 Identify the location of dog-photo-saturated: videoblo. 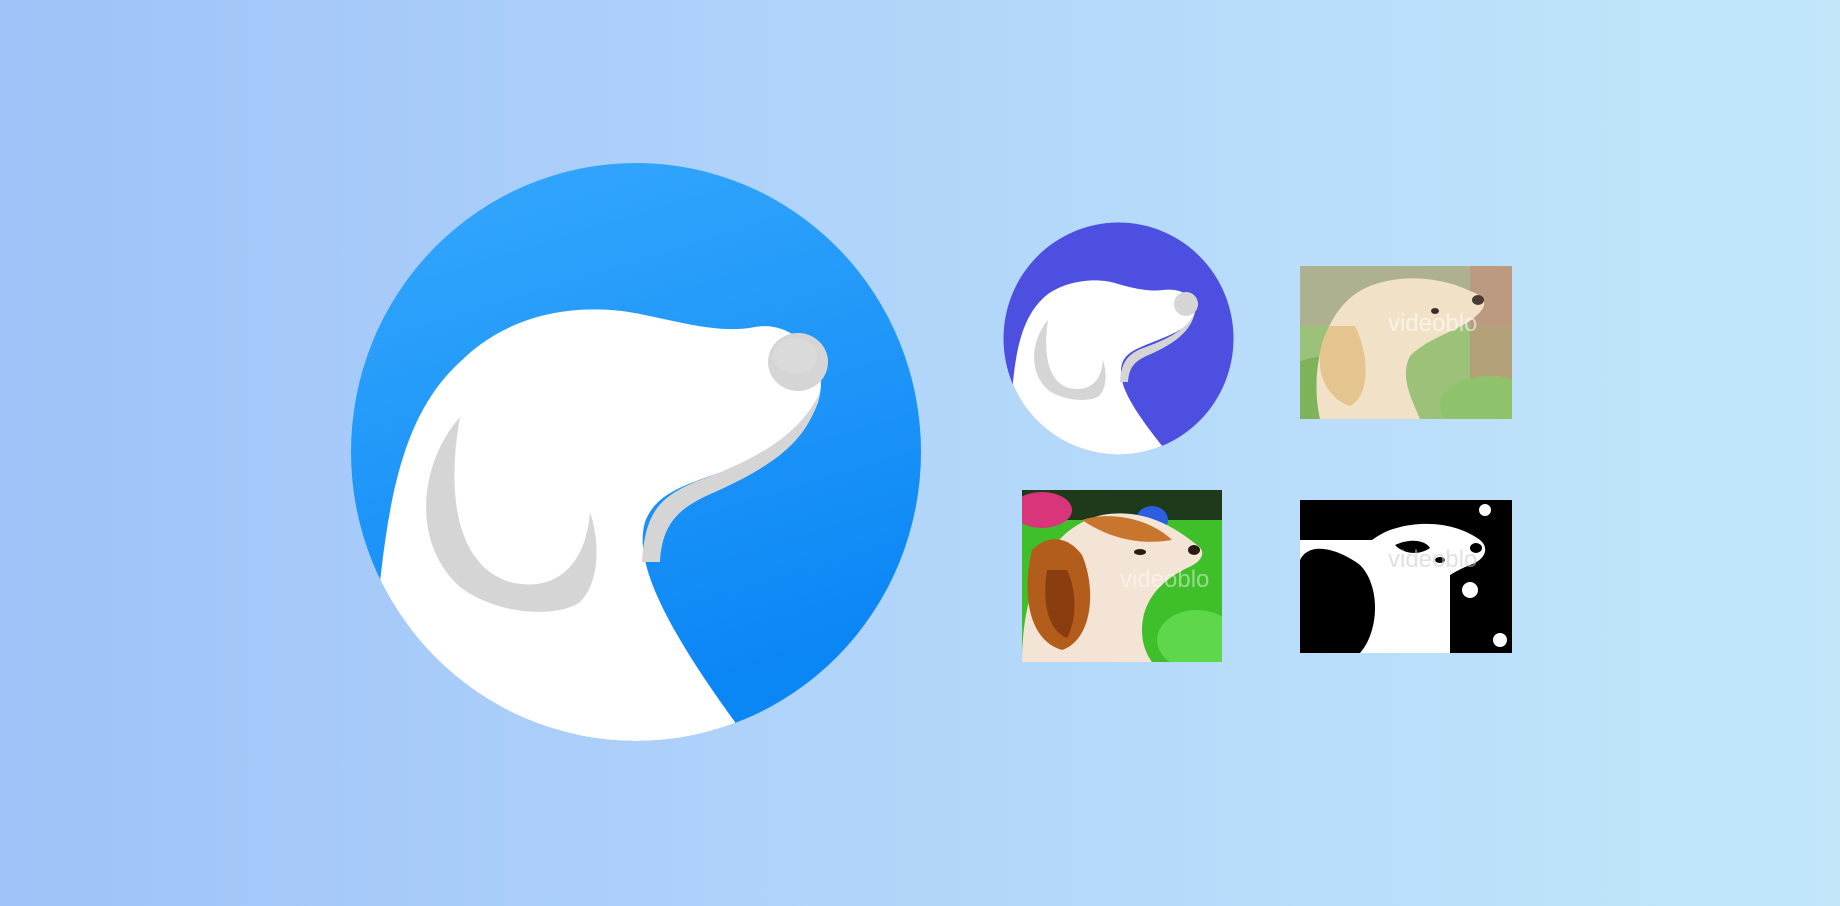
(1122, 576).